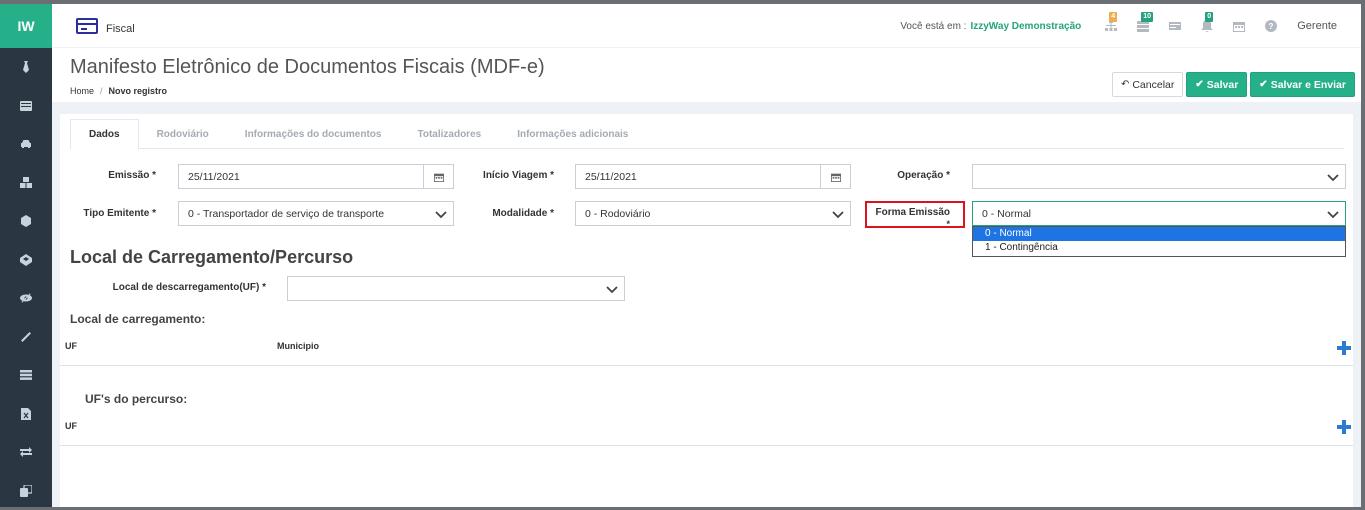  I want to click on option-contingencia: 1 - Contingência, so click(1159, 248).